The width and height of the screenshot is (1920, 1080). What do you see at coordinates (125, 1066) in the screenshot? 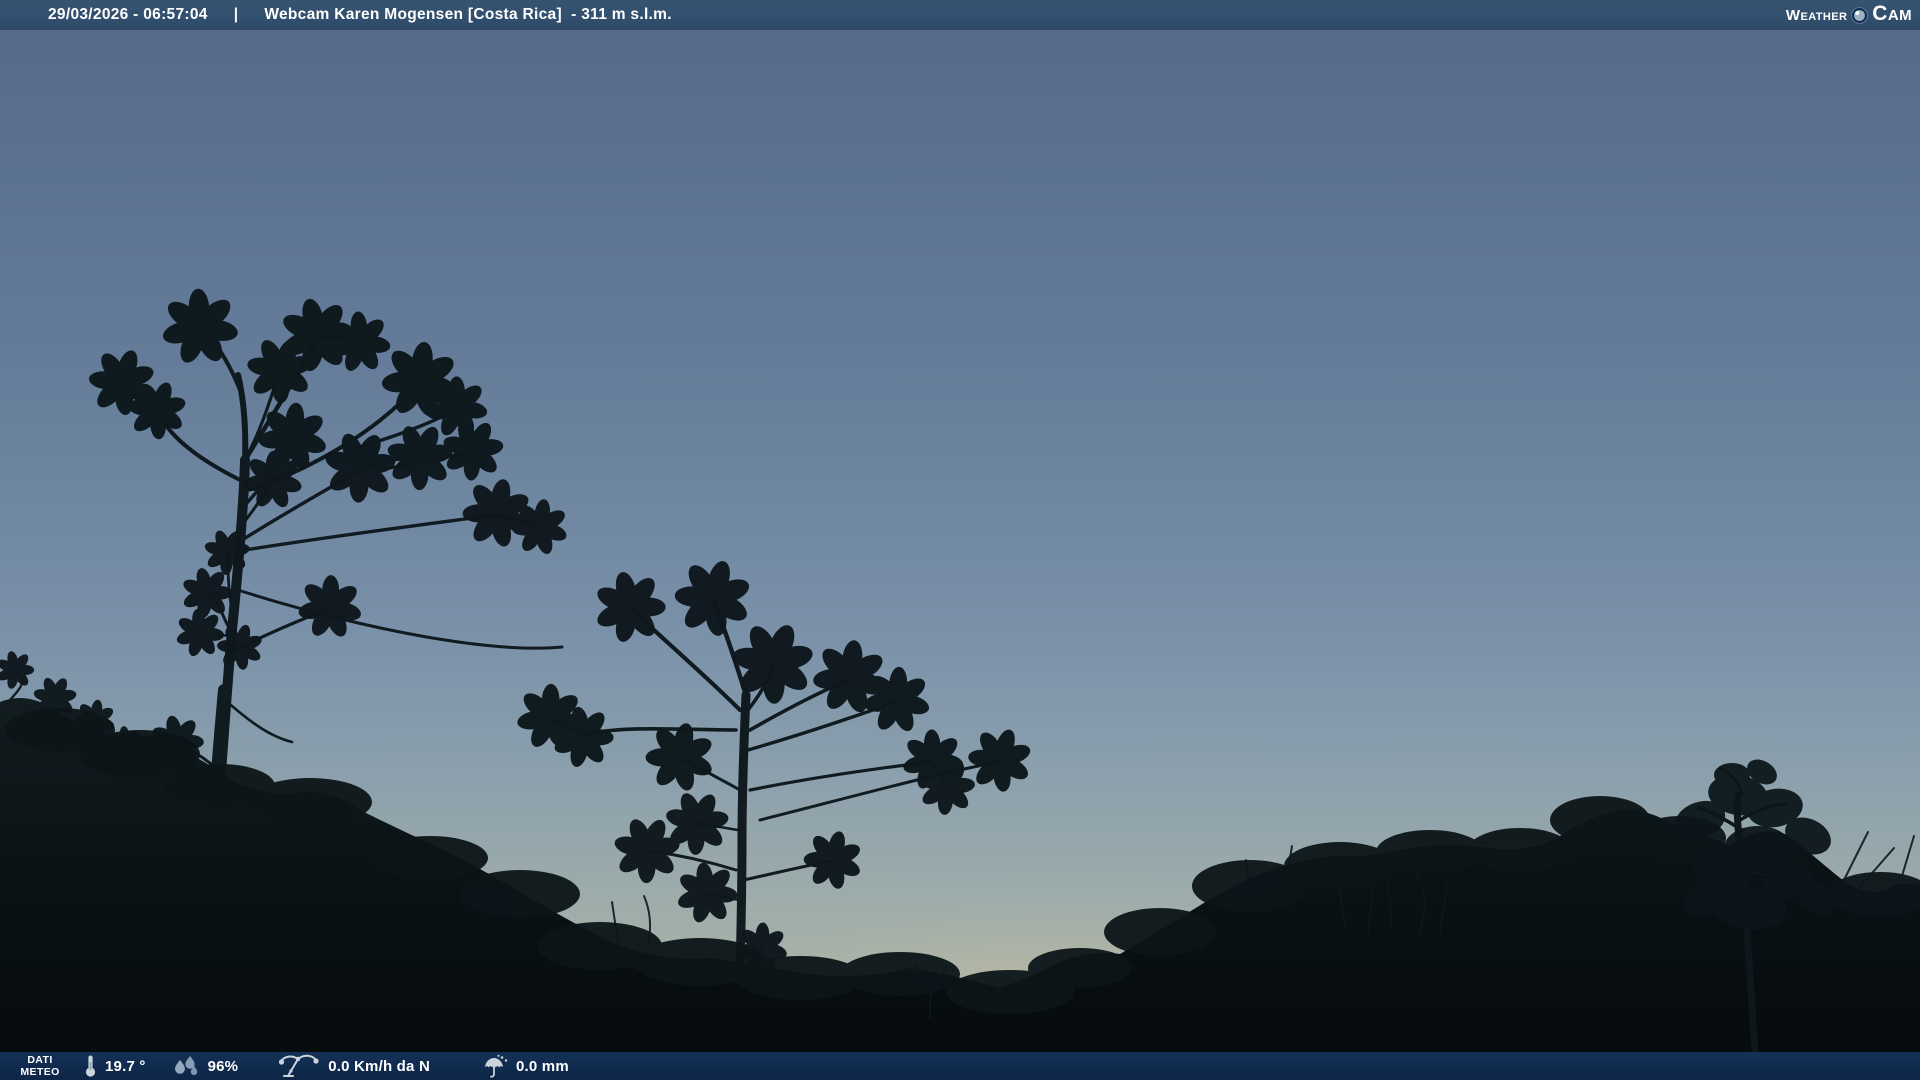
I see `temperature-value: 19.7 °` at bounding box center [125, 1066].